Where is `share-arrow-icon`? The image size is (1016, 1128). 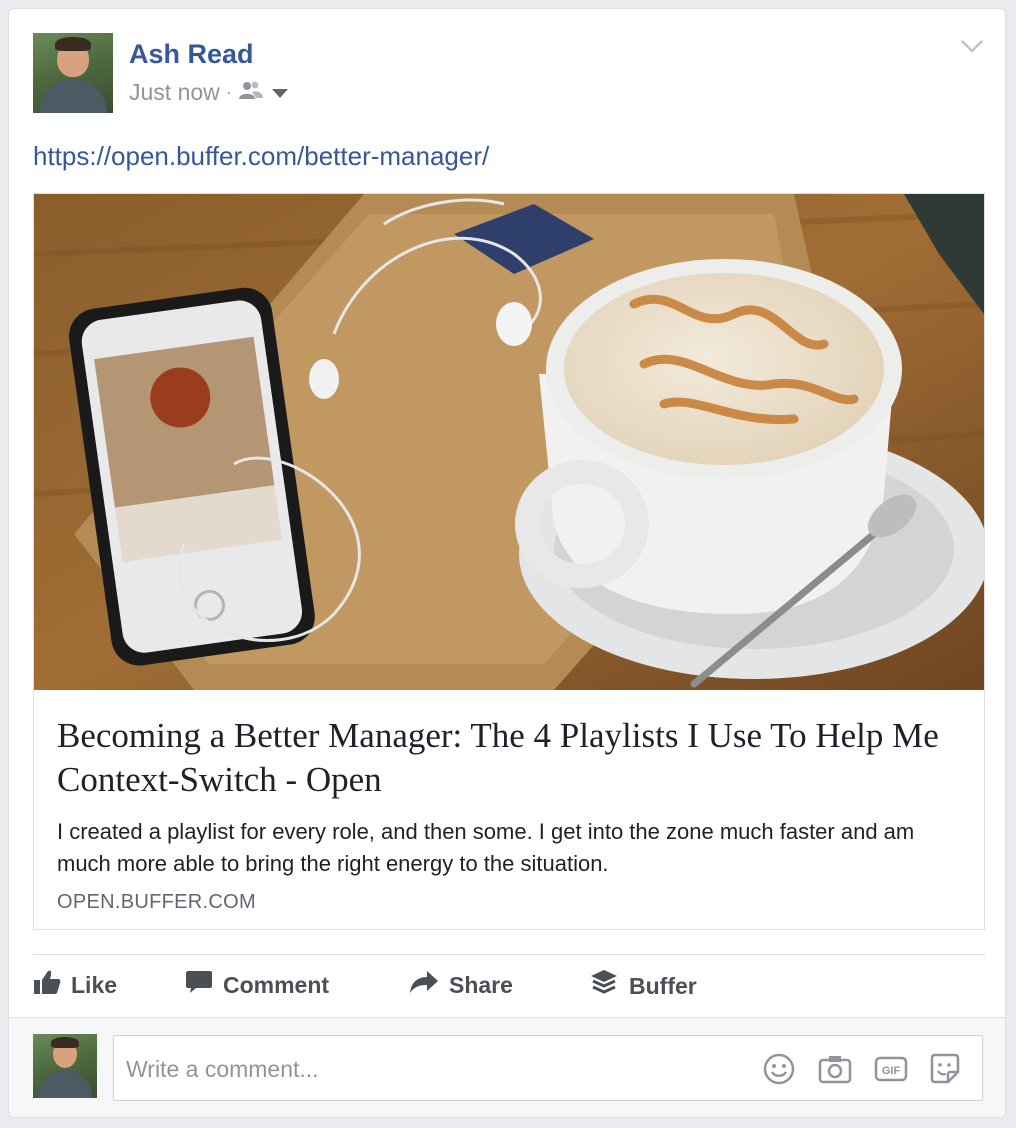
share-arrow-icon is located at coordinates (424, 985).